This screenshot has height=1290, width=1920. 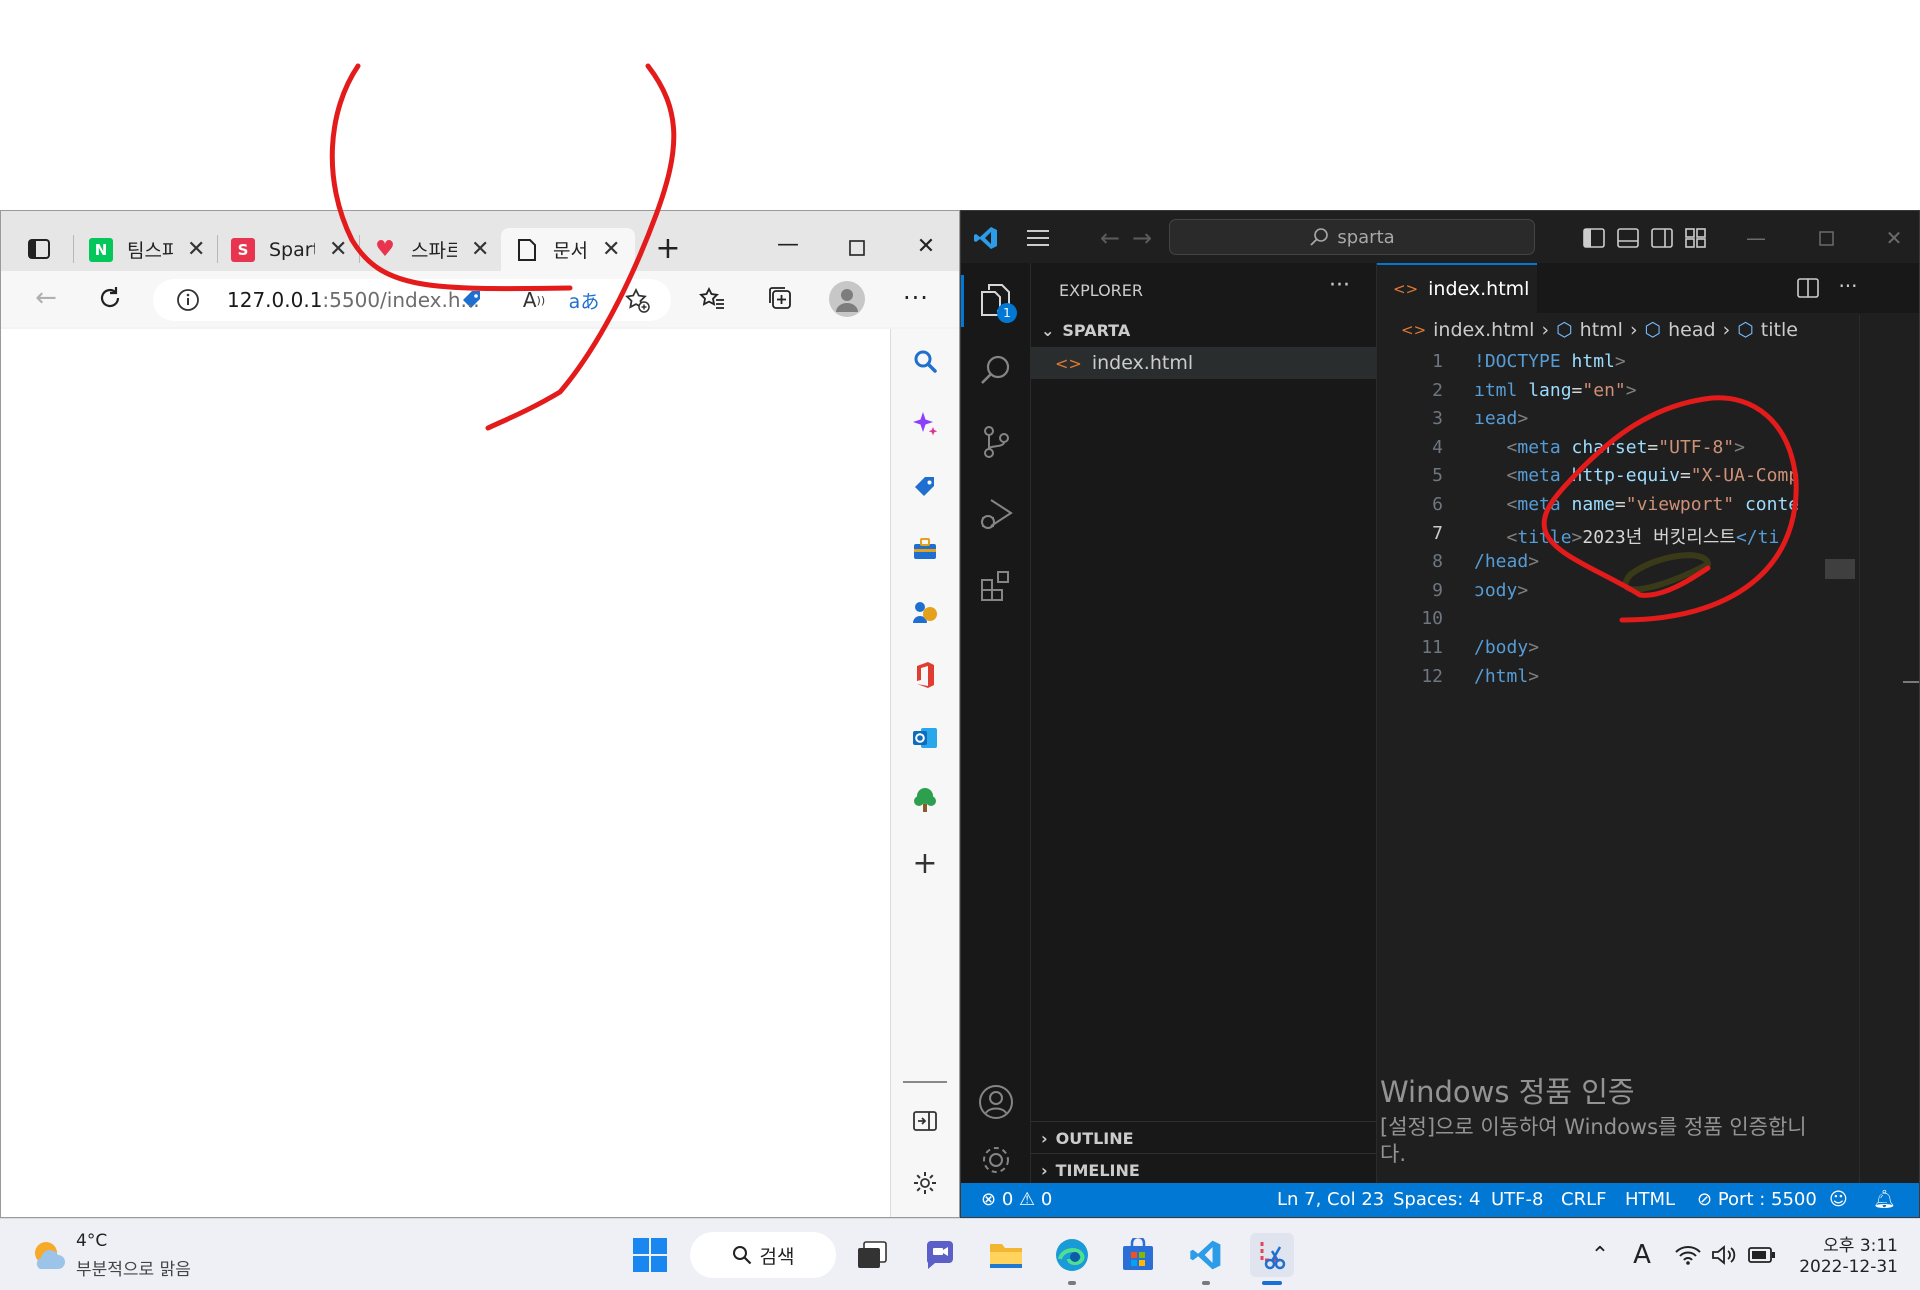 What do you see at coordinates (1600, 1255) in the screenshot?
I see `show-hidden-icons-chevron-up-icon: ⌃` at bounding box center [1600, 1255].